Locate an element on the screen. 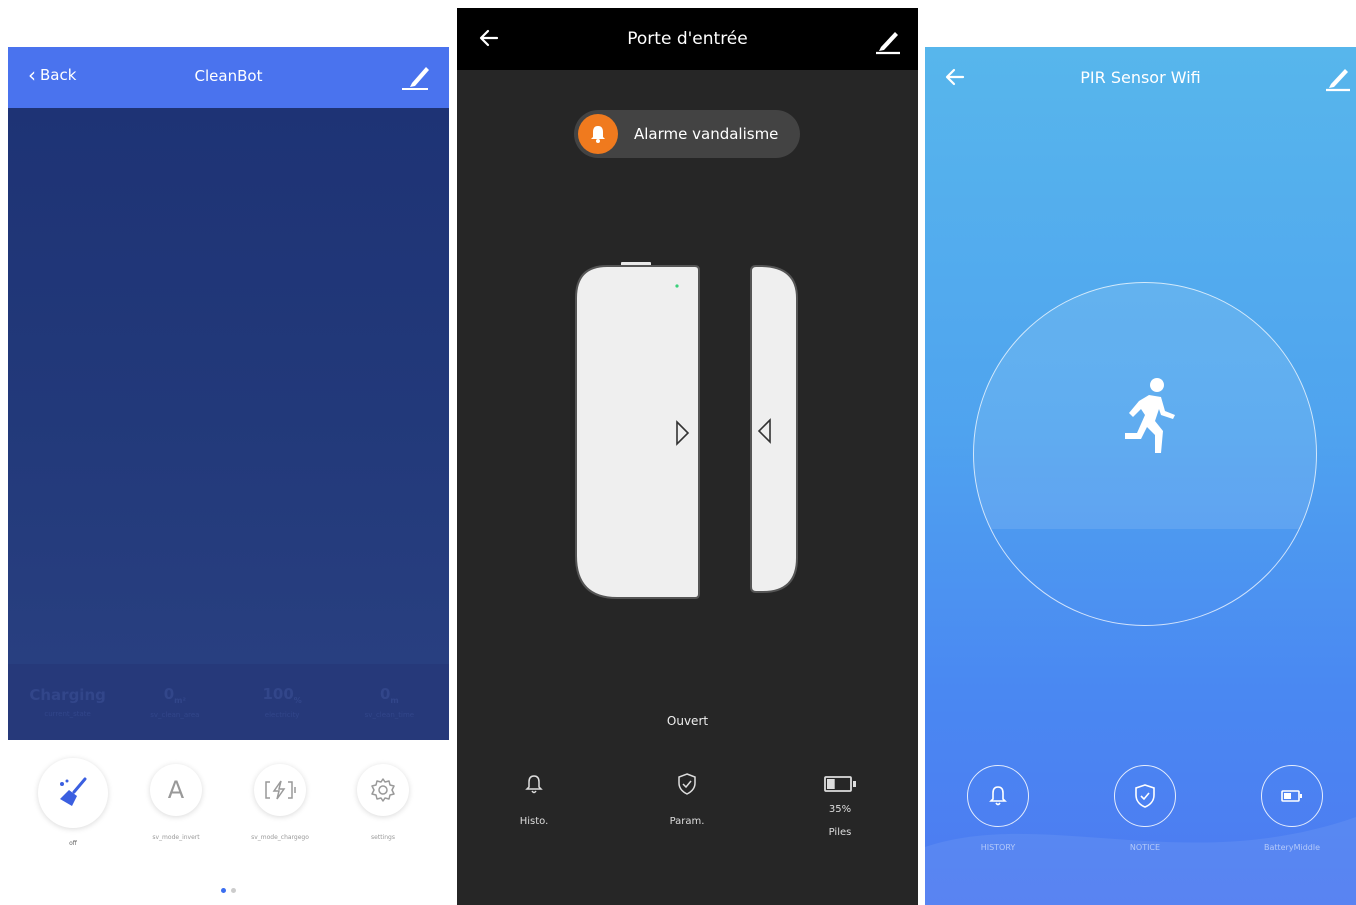 This screenshot has width=1356, height=905. notice-label: NOTICE is located at coordinates (1145, 847).